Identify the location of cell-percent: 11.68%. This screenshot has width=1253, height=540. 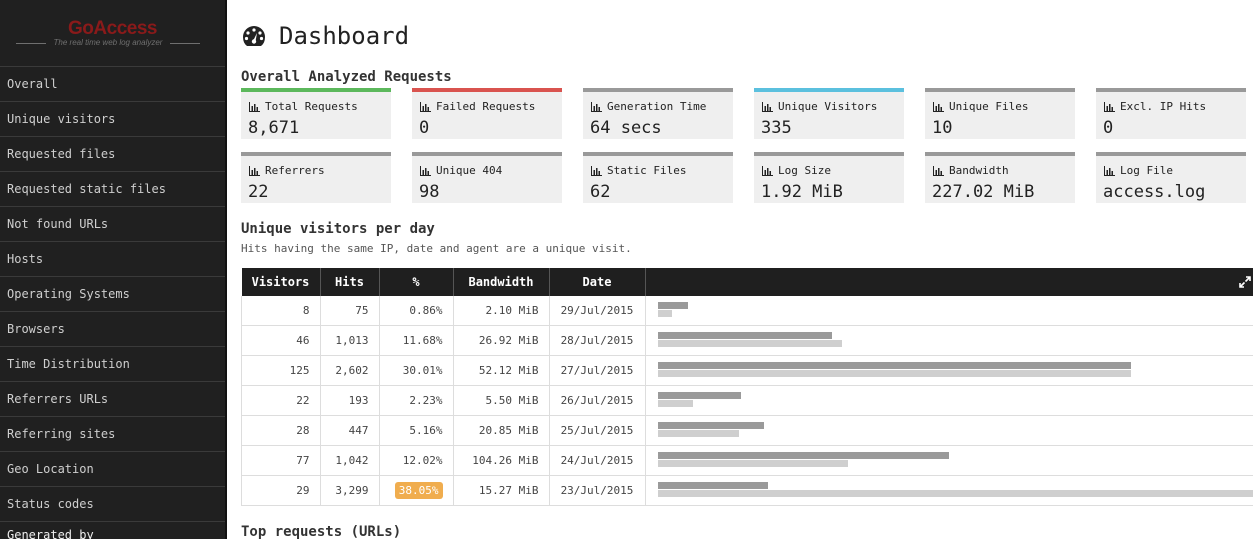
(416, 341).